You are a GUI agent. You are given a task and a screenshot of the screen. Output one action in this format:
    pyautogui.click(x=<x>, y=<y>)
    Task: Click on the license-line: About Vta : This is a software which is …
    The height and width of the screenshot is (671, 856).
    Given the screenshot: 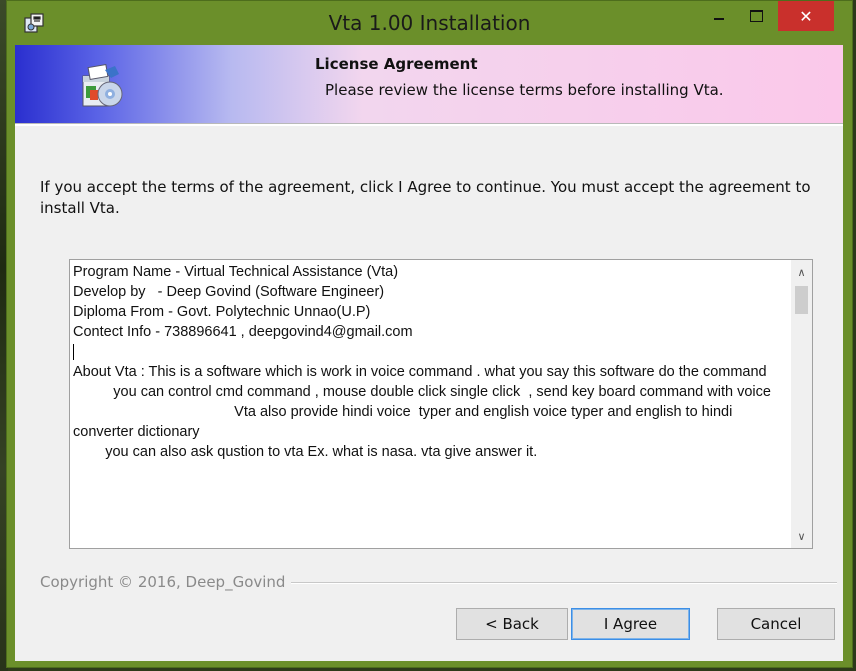 What is the action you would take?
    pyautogui.click(x=420, y=372)
    